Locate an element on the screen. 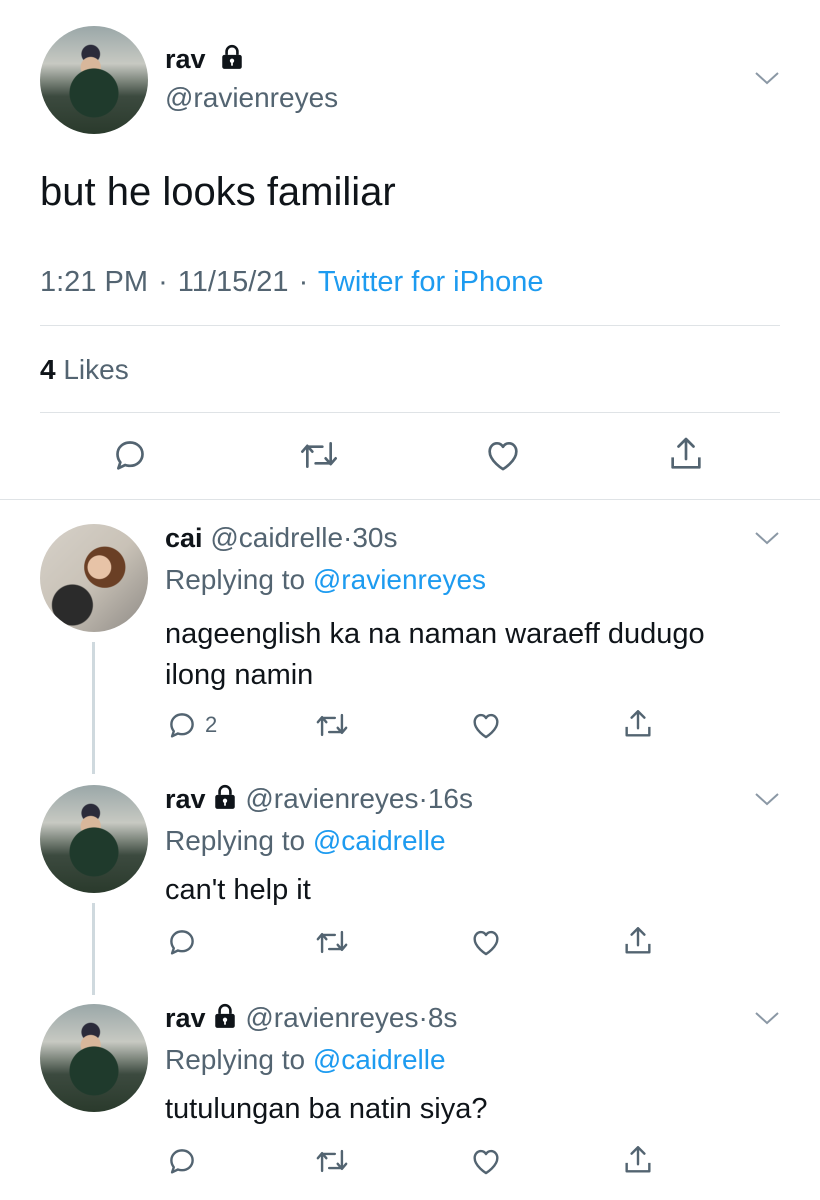  likes-count: 4 is located at coordinates (48, 369).